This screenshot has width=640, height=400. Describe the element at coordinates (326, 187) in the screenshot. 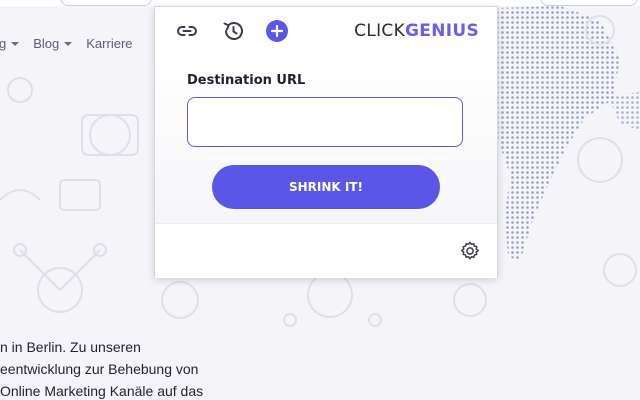

I see `shrink-button: SHRINK IT!` at that location.